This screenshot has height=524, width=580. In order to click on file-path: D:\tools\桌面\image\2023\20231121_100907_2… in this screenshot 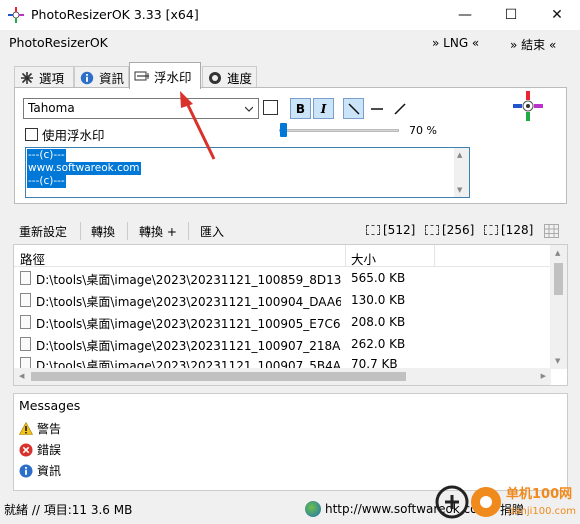, I will do `click(188, 346)`.